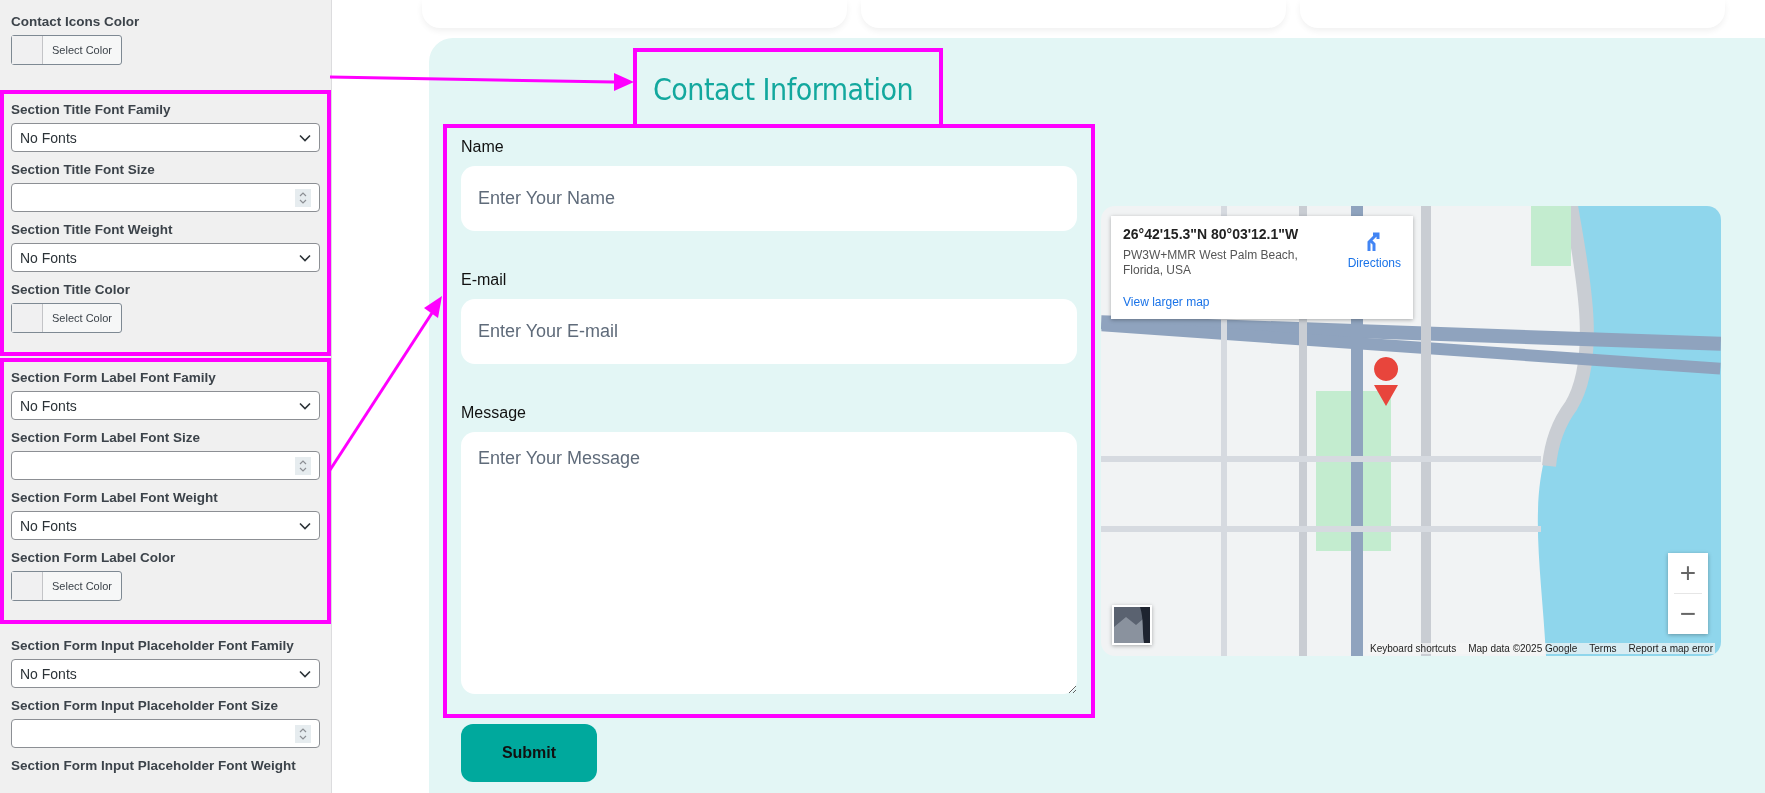 Image resolution: width=1765 pixels, height=793 pixels. I want to click on field-label: Section Form Input Placeholder Font Size, so click(145, 705).